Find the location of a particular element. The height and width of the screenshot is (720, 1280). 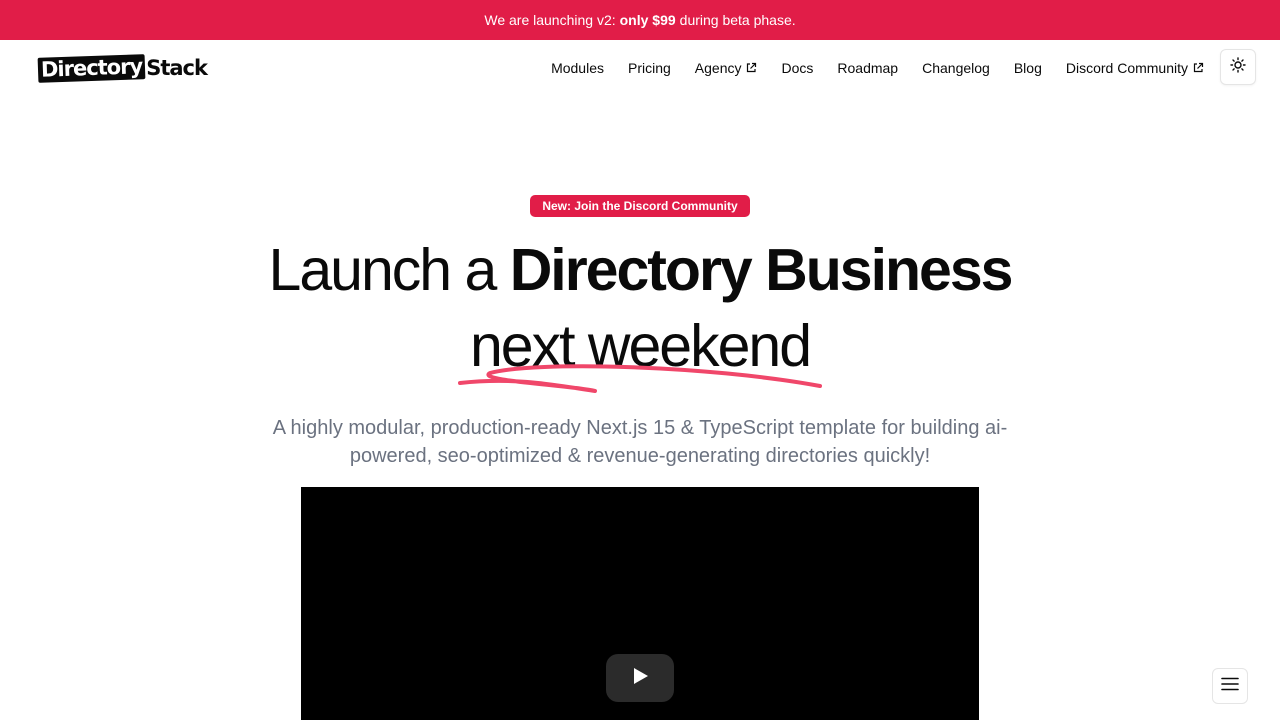

nav-link-agency: Agency is located at coordinates (726, 68).